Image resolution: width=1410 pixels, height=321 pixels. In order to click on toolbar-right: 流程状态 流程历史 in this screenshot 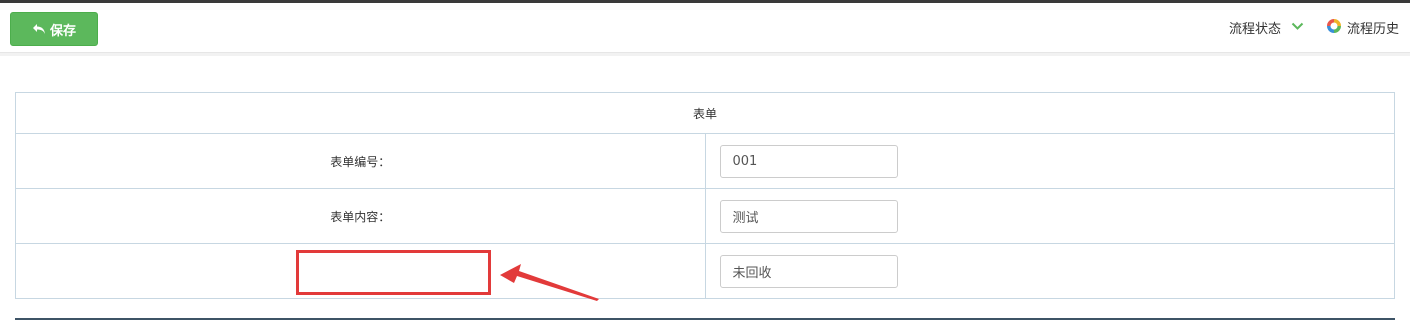, I will do `click(1314, 27)`.